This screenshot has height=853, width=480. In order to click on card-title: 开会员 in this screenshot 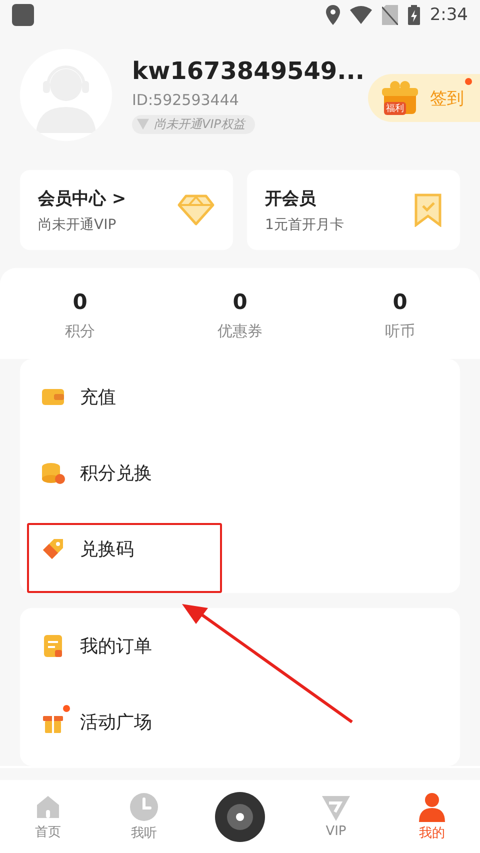, I will do `click(291, 199)`.